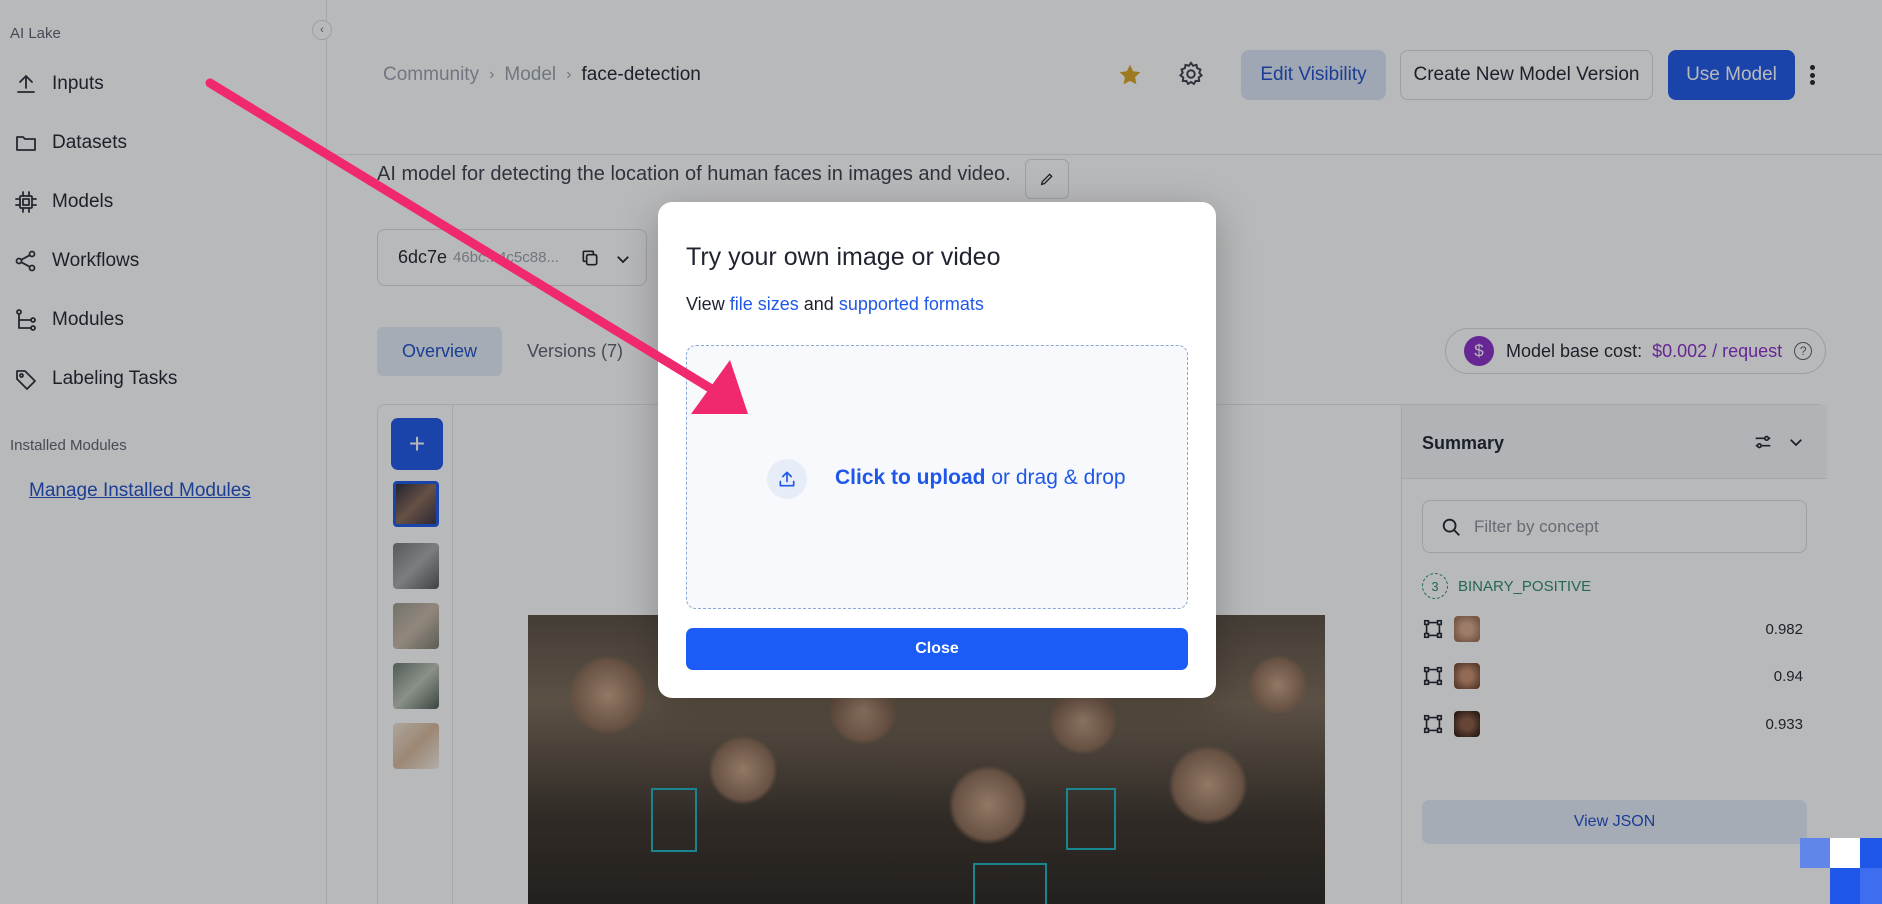 The width and height of the screenshot is (1882, 904). What do you see at coordinates (705, 304) in the screenshot?
I see `modal-sub-prefix: View` at bounding box center [705, 304].